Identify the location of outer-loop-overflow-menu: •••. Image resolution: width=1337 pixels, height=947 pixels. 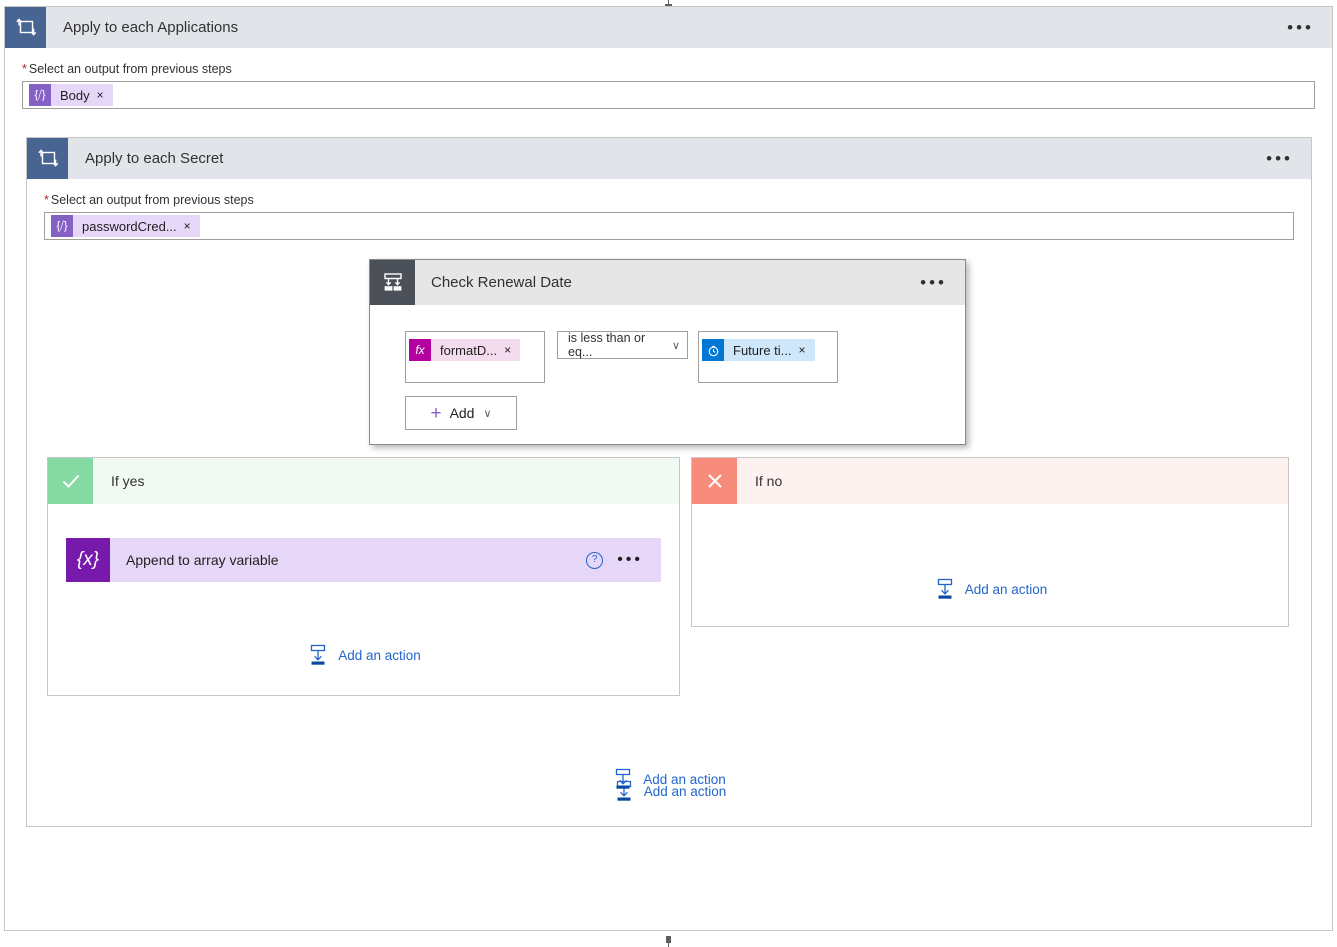
(1309, 27).